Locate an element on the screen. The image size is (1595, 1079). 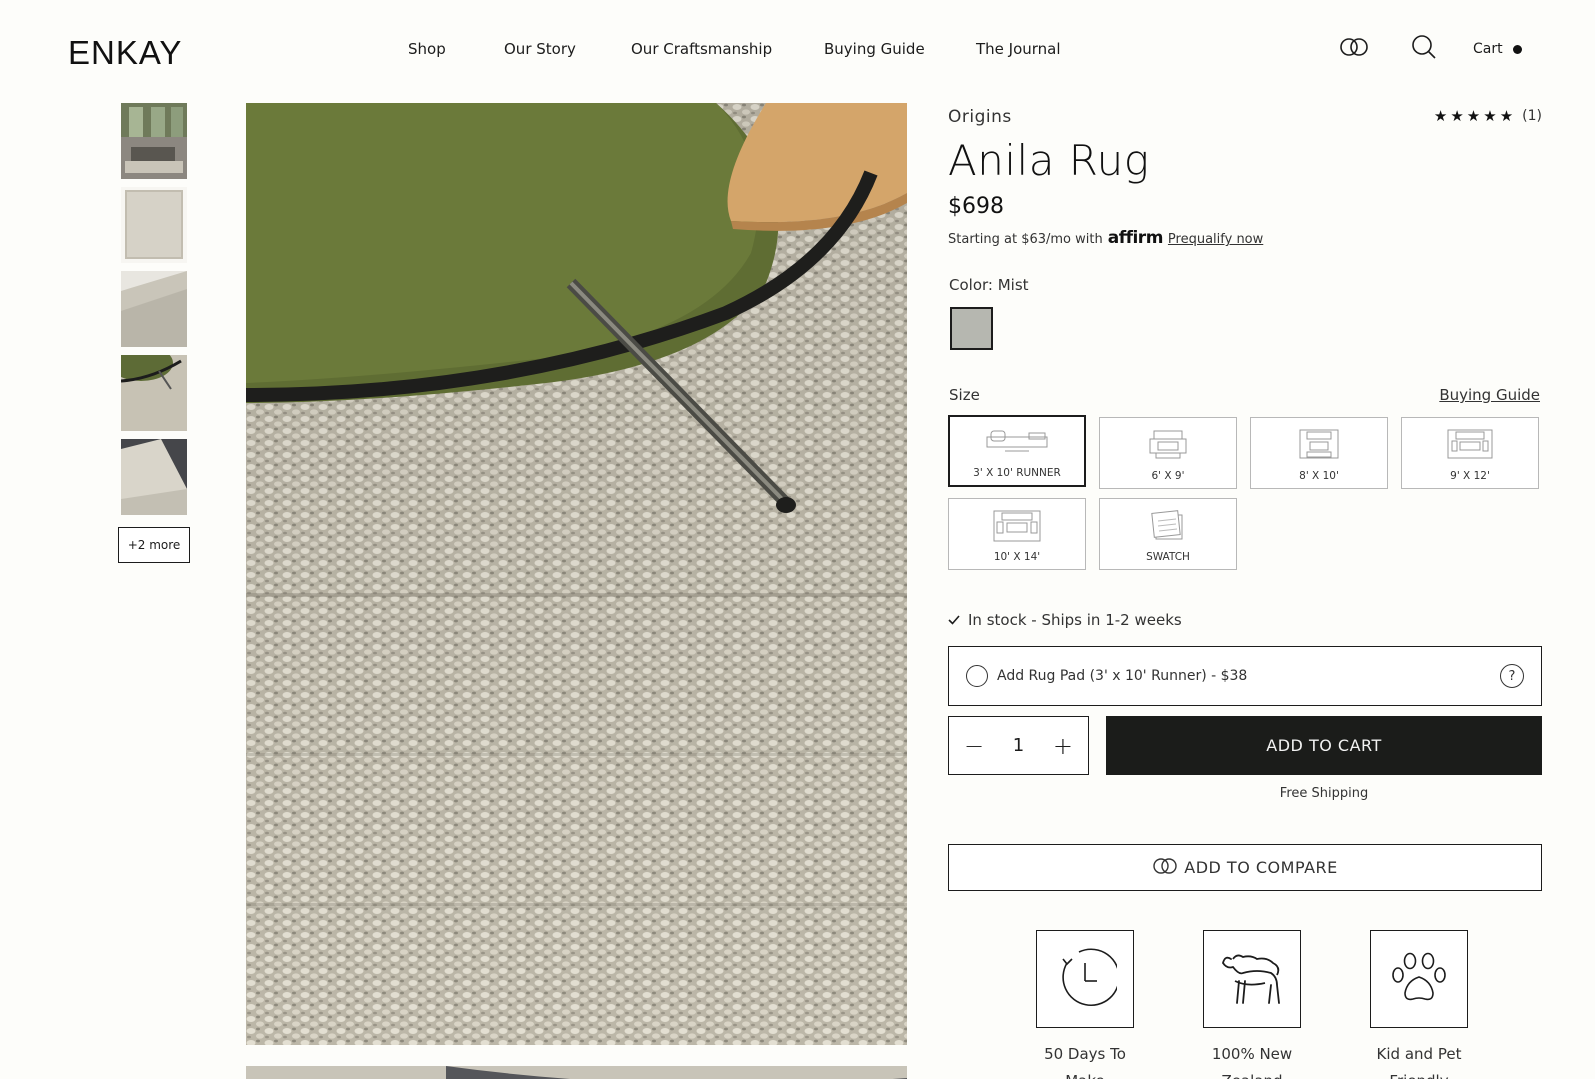
add-to-compare-button: ADD TO COMPARE is located at coordinates (1245, 867).